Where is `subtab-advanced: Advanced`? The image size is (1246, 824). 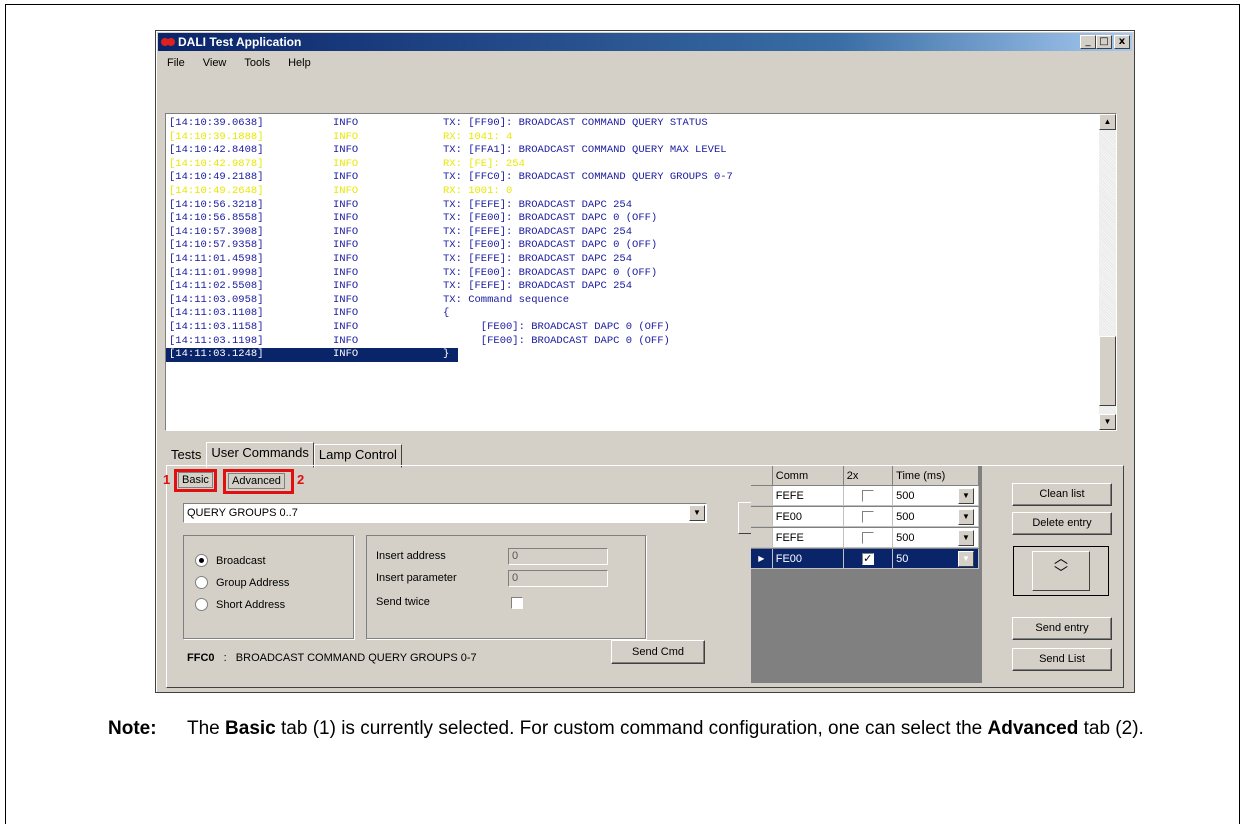 subtab-advanced: Advanced is located at coordinates (256, 481).